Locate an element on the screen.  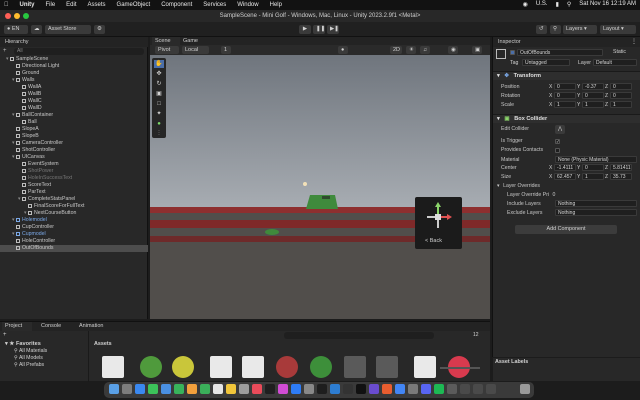
discord-icon is located at coordinates (426, 389).